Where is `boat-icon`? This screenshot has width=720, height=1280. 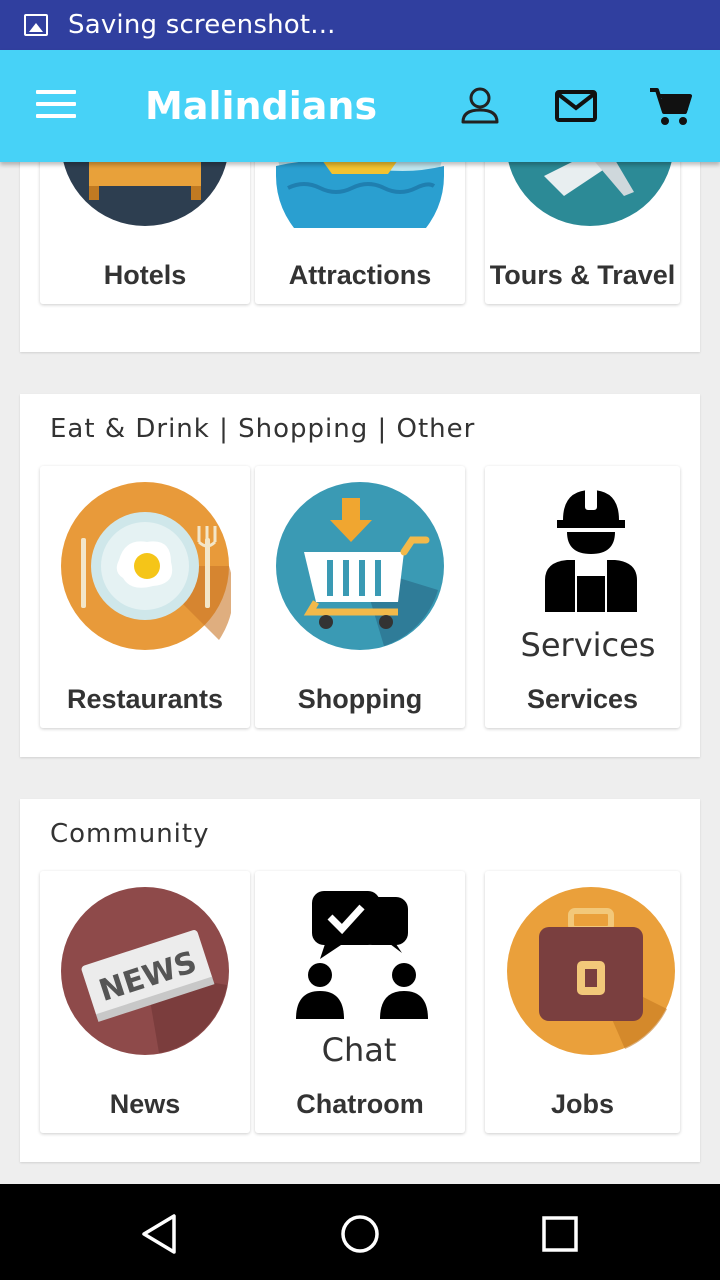
boat-icon is located at coordinates (360, 195).